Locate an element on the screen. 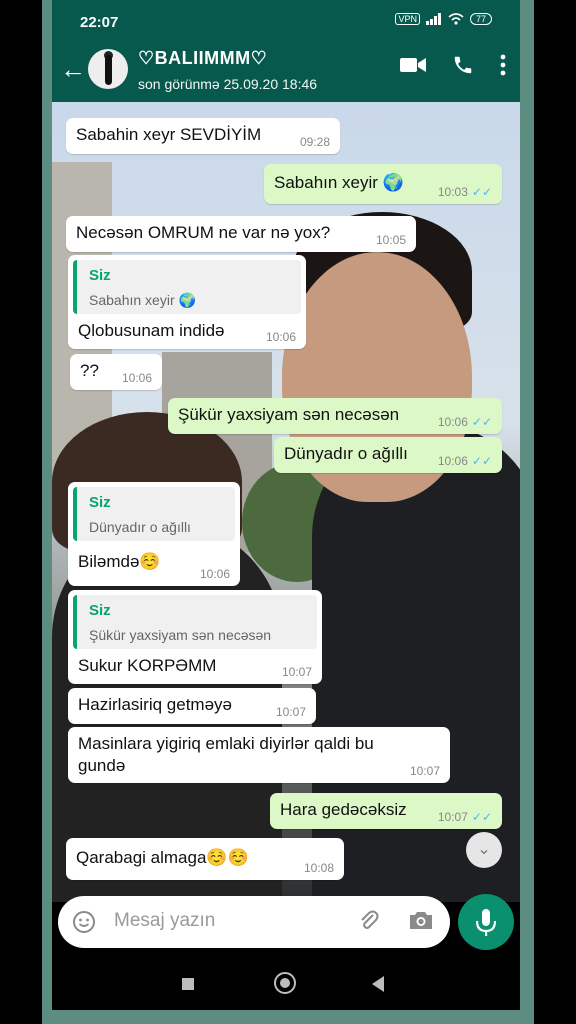 This screenshot has width=576, height=1024. message-text: Qarabagi almaga☺️☺️ is located at coordinates (162, 857).